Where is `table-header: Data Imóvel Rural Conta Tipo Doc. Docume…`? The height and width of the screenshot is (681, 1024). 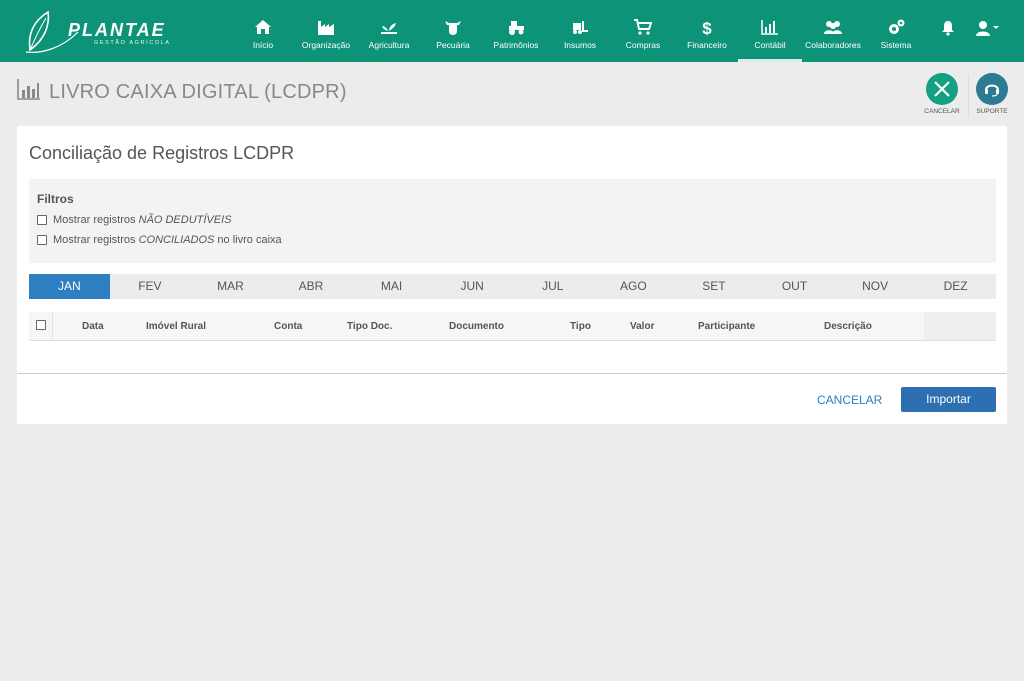
table-header: Data Imóvel Rural Conta Tipo Doc. Docume… is located at coordinates (512, 326).